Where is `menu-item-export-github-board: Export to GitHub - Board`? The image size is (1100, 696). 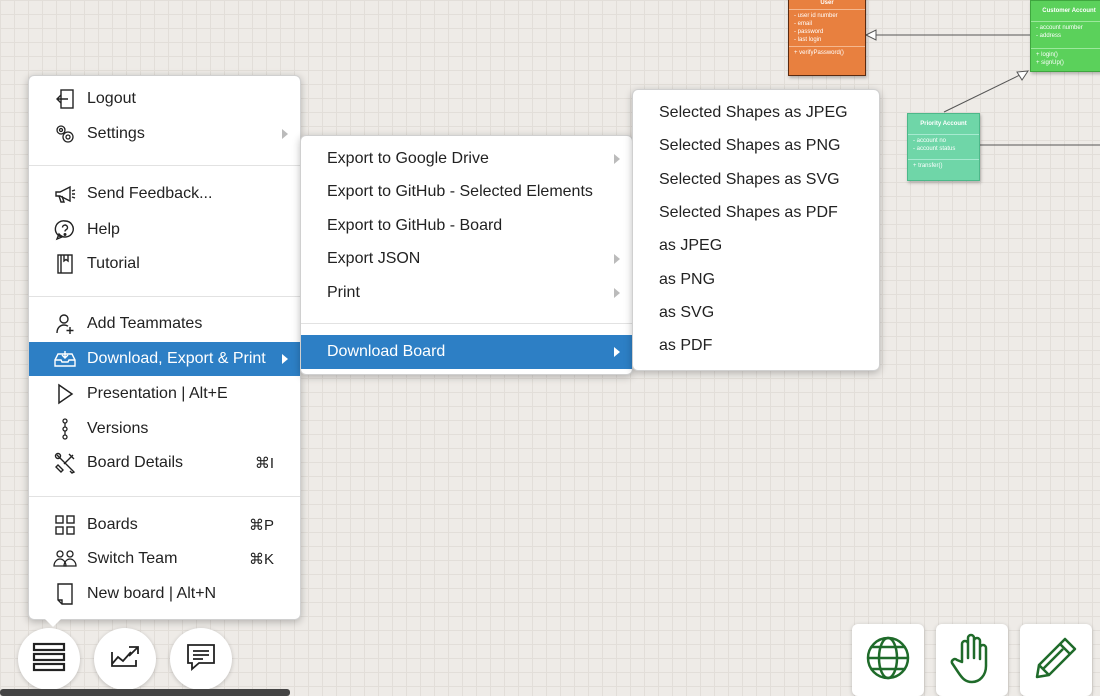
menu-item-export-github-board: Export to GitHub - Board is located at coordinates (466, 226).